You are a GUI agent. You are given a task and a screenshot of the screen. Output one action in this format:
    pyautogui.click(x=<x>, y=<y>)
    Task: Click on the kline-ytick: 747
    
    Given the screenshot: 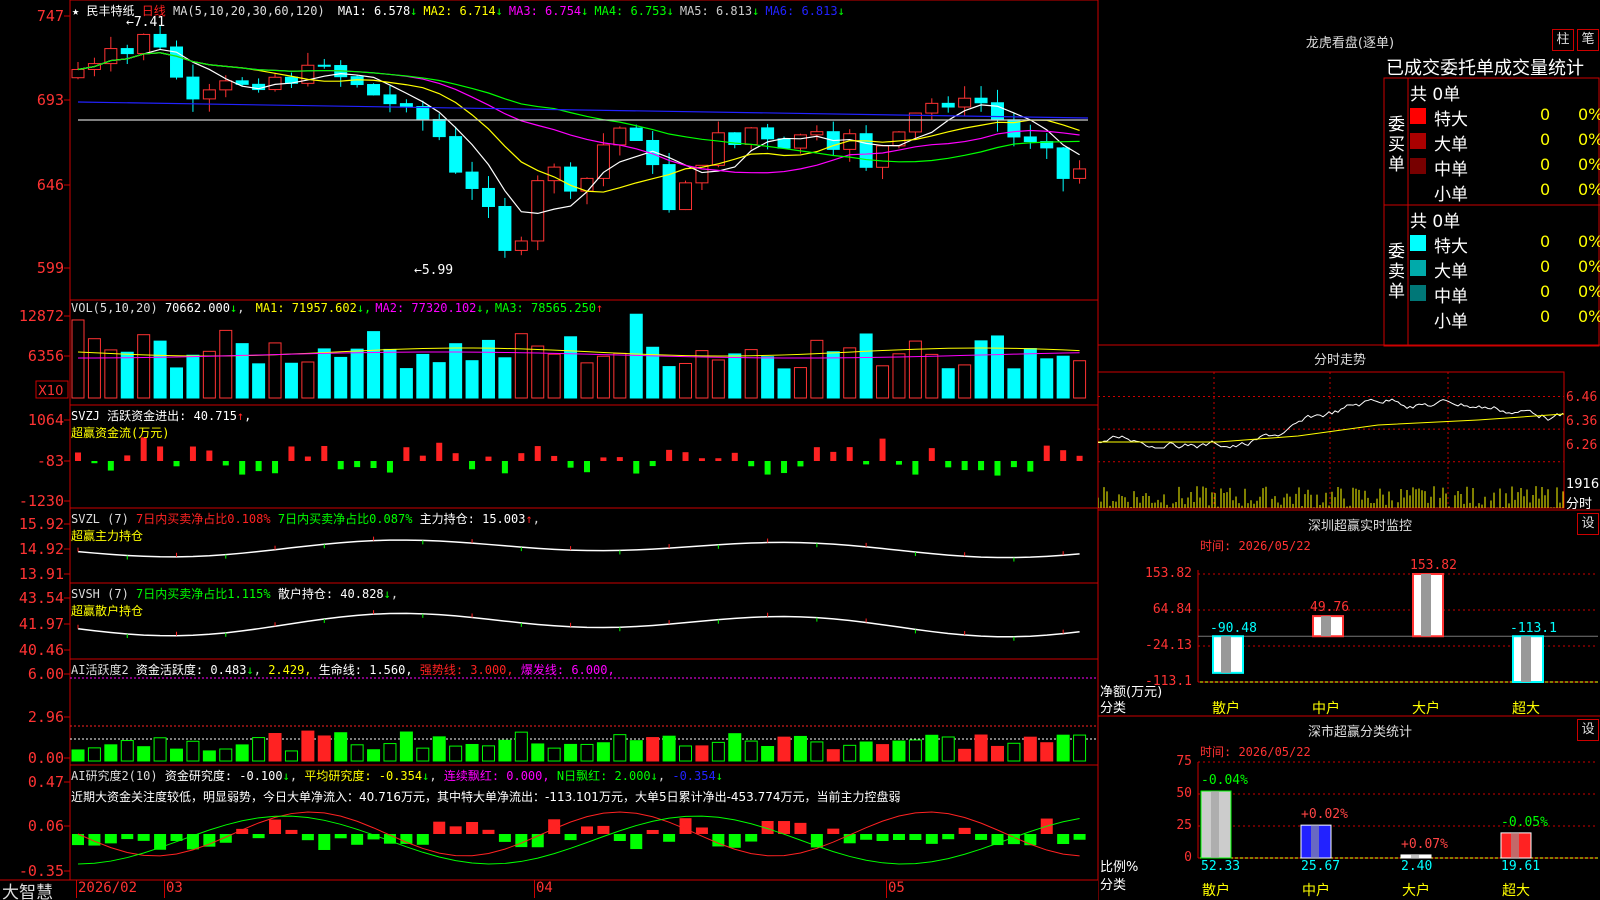 What is the action you would take?
    pyautogui.click(x=50, y=16)
    